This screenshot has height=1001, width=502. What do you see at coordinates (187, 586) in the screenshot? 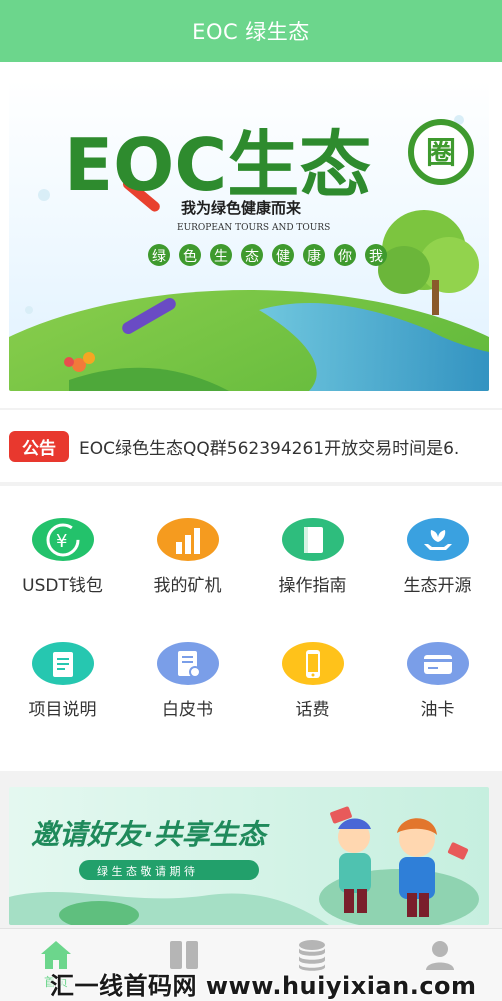
I see `menu-label: 我的矿机` at bounding box center [187, 586].